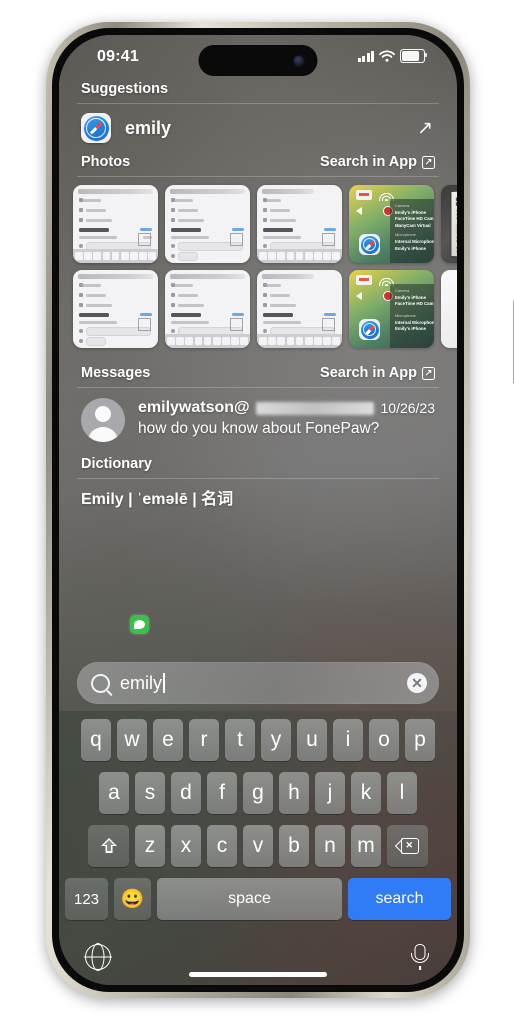  I want to click on key-k: k, so click(366, 793).